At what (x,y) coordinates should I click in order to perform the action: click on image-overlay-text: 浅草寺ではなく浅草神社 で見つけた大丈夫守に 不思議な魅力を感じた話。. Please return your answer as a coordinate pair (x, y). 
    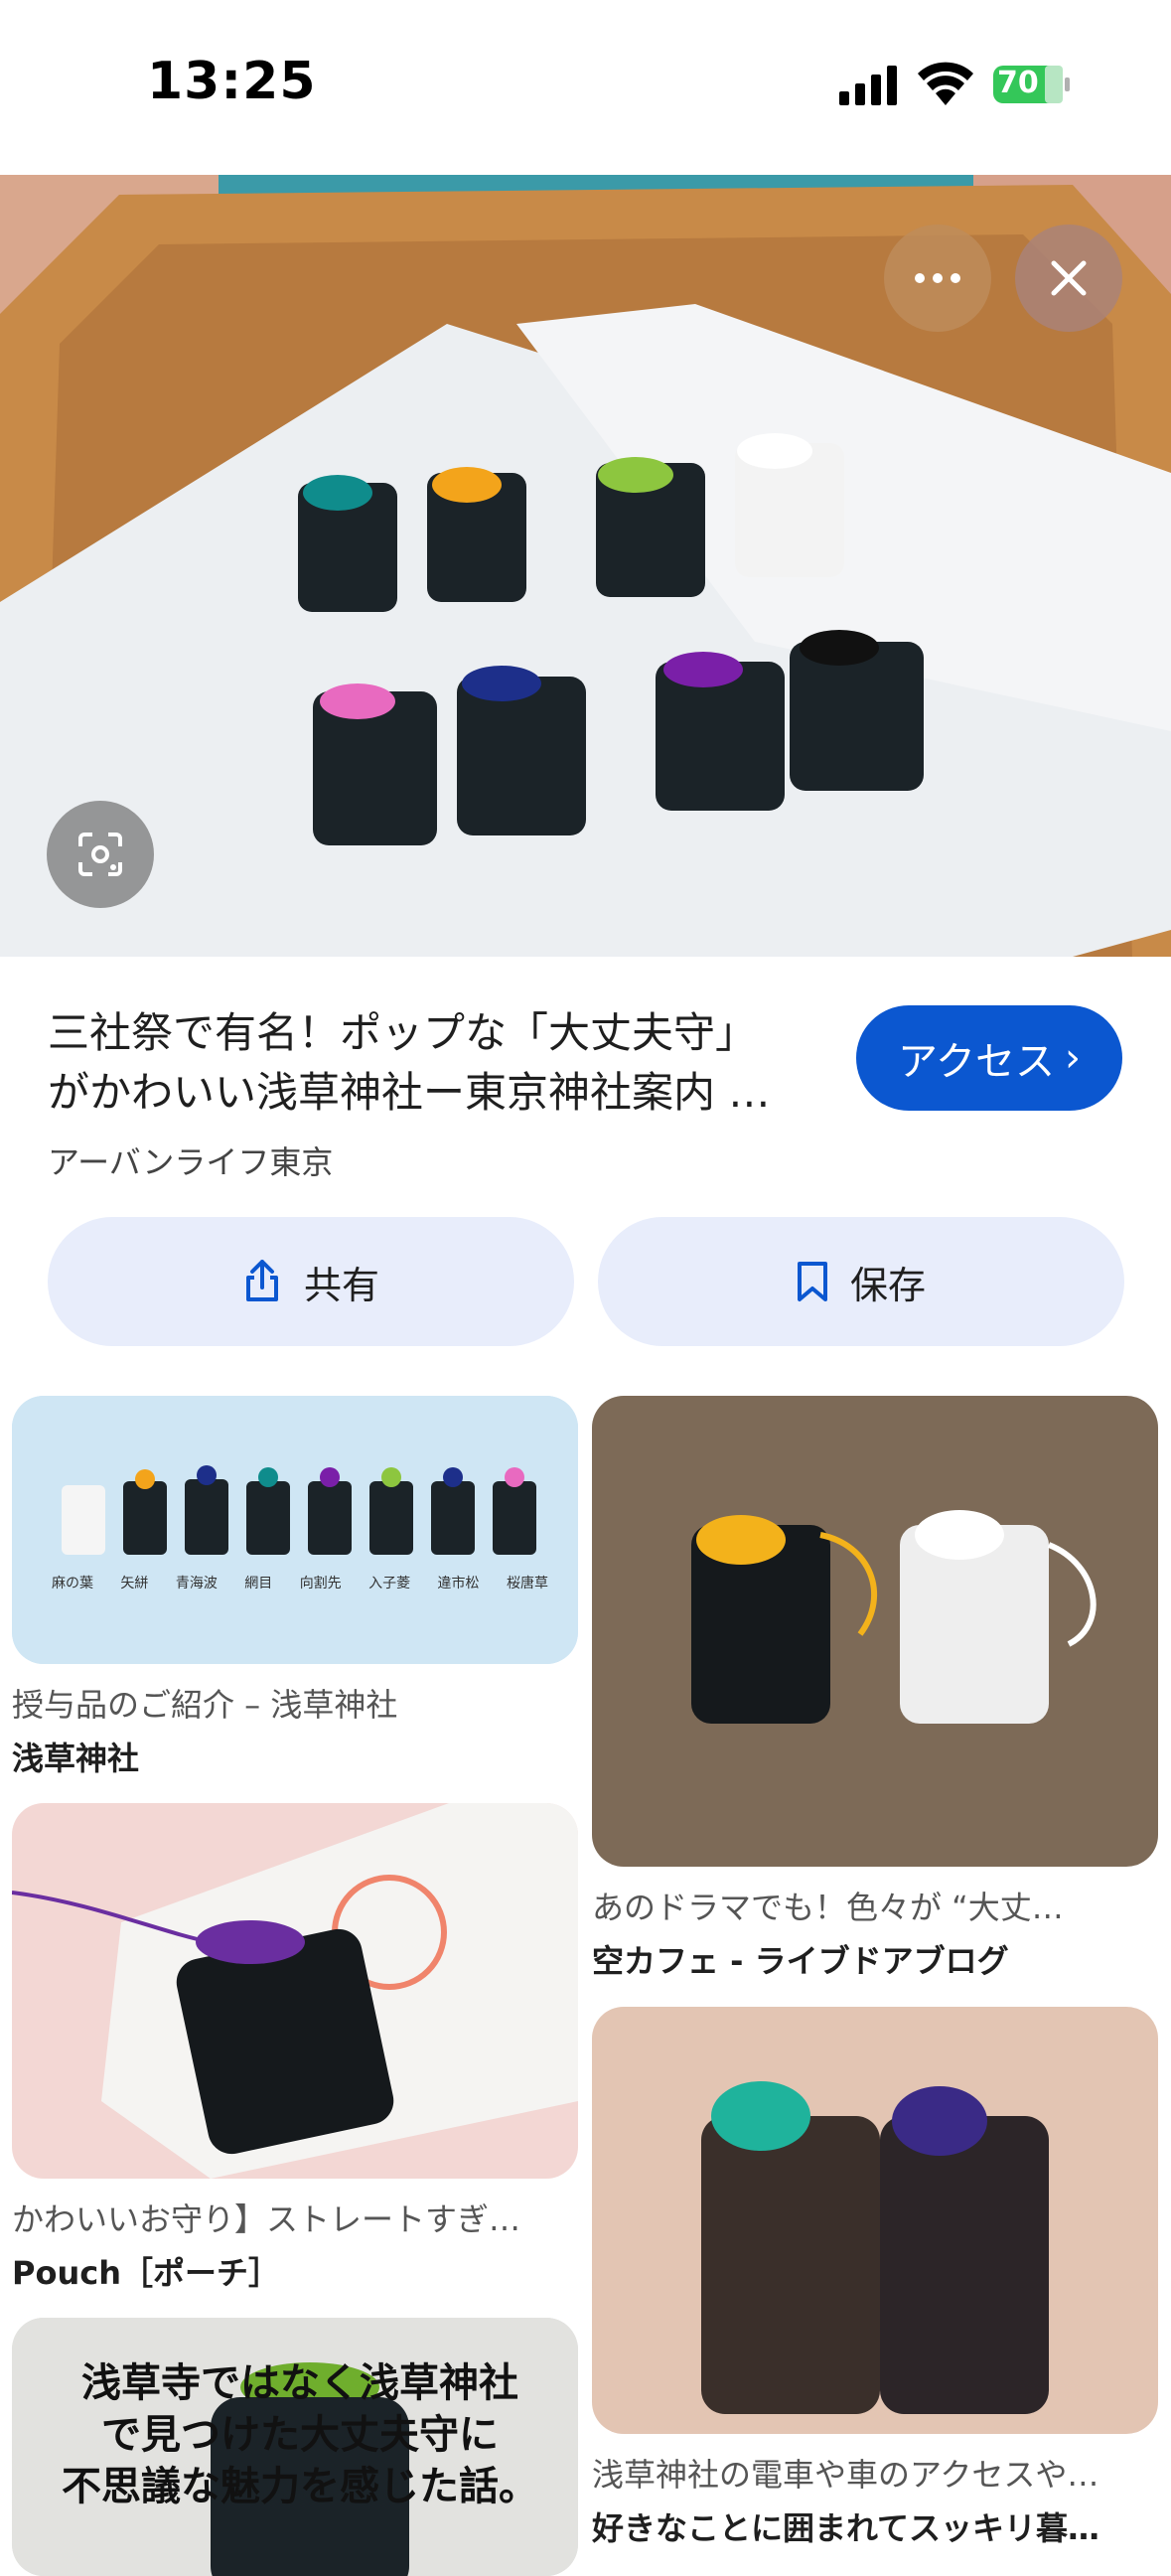
    Looking at the image, I should click on (300, 2434).